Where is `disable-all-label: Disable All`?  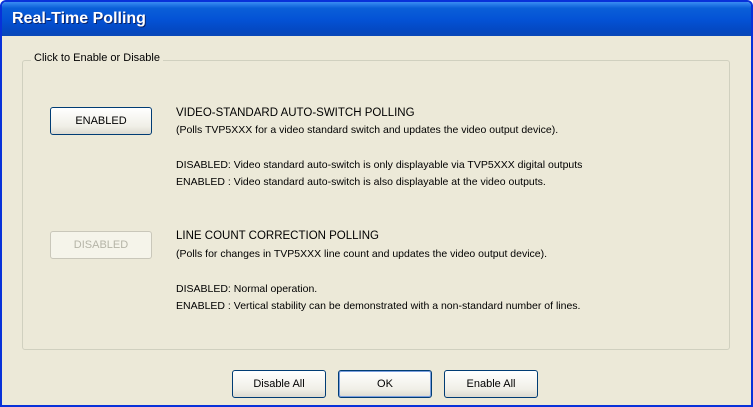
disable-all-label: Disable All is located at coordinates (279, 384).